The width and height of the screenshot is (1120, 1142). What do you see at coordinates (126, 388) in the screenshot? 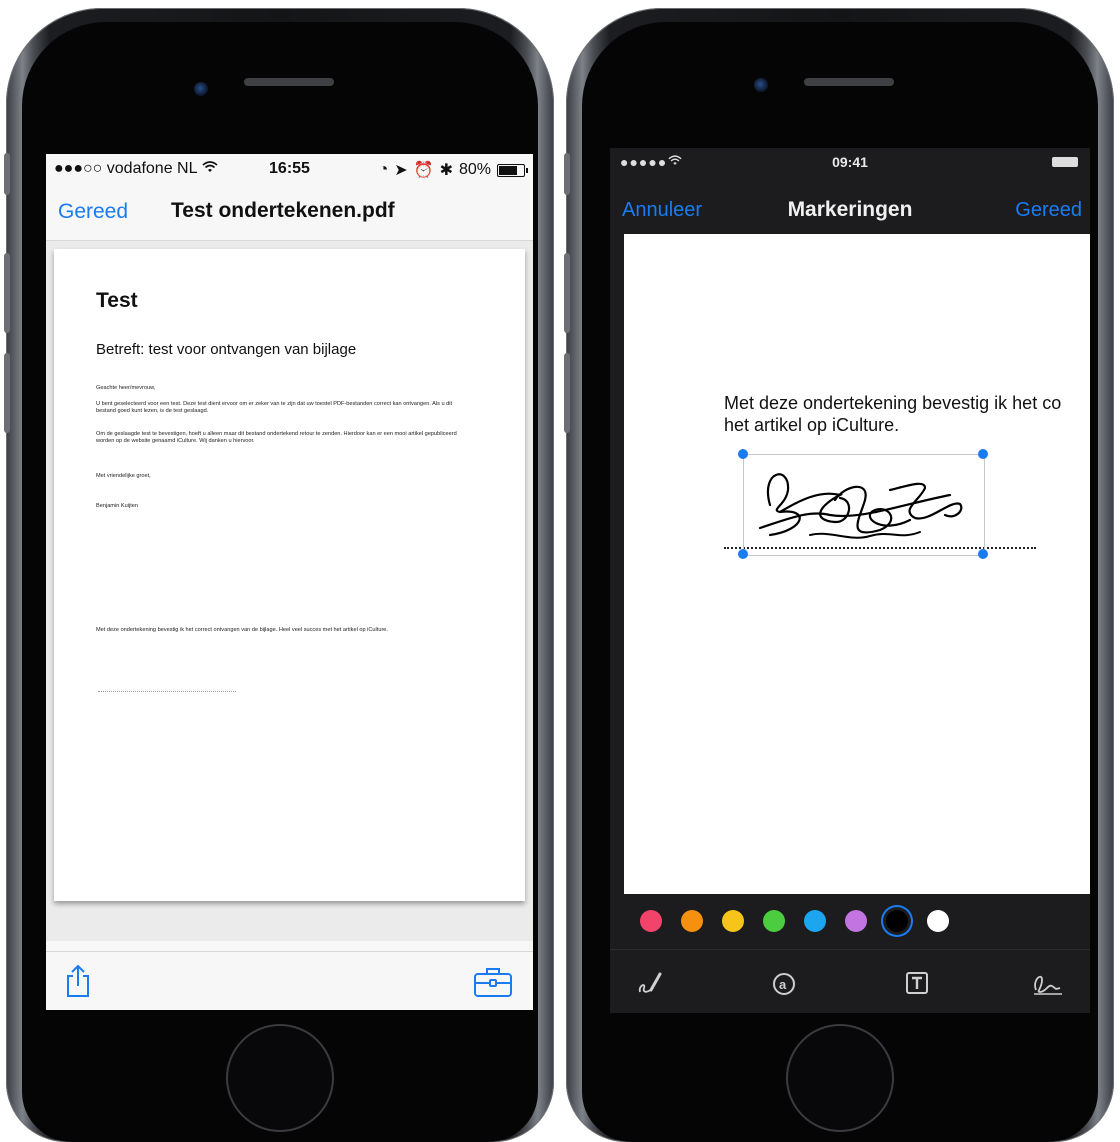
I see `document-greeting: Geachte heer/mevrouw,` at bounding box center [126, 388].